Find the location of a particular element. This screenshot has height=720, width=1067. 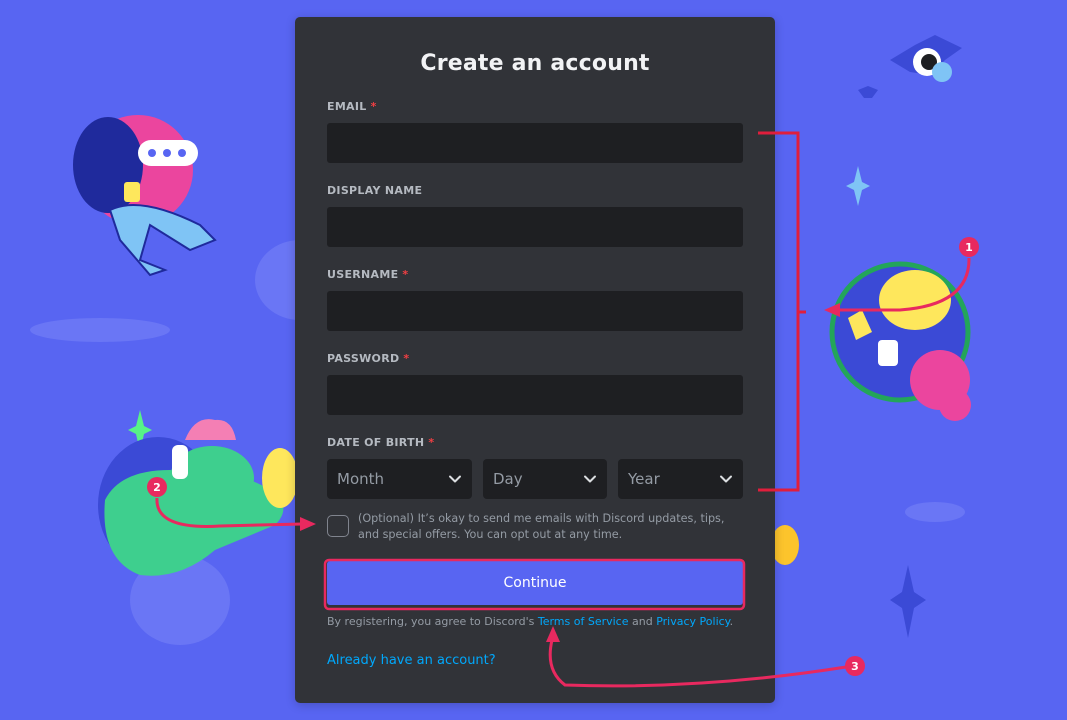

dancing-character-illustration is located at coordinates (900, 341).